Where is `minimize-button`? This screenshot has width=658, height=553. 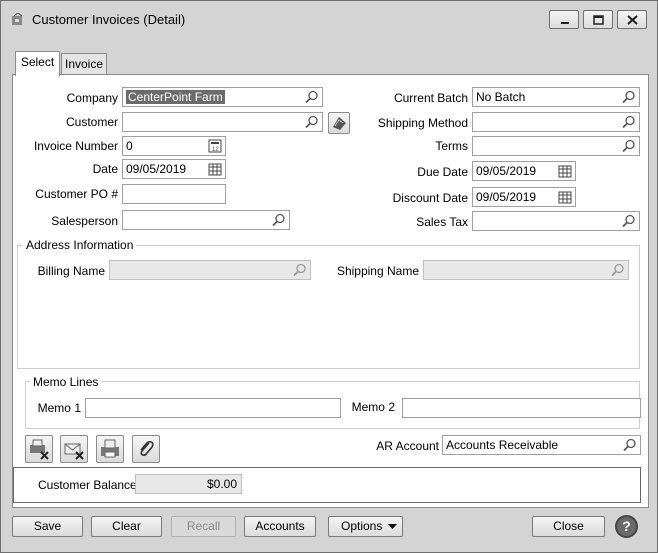 minimize-button is located at coordinates (564, 19).